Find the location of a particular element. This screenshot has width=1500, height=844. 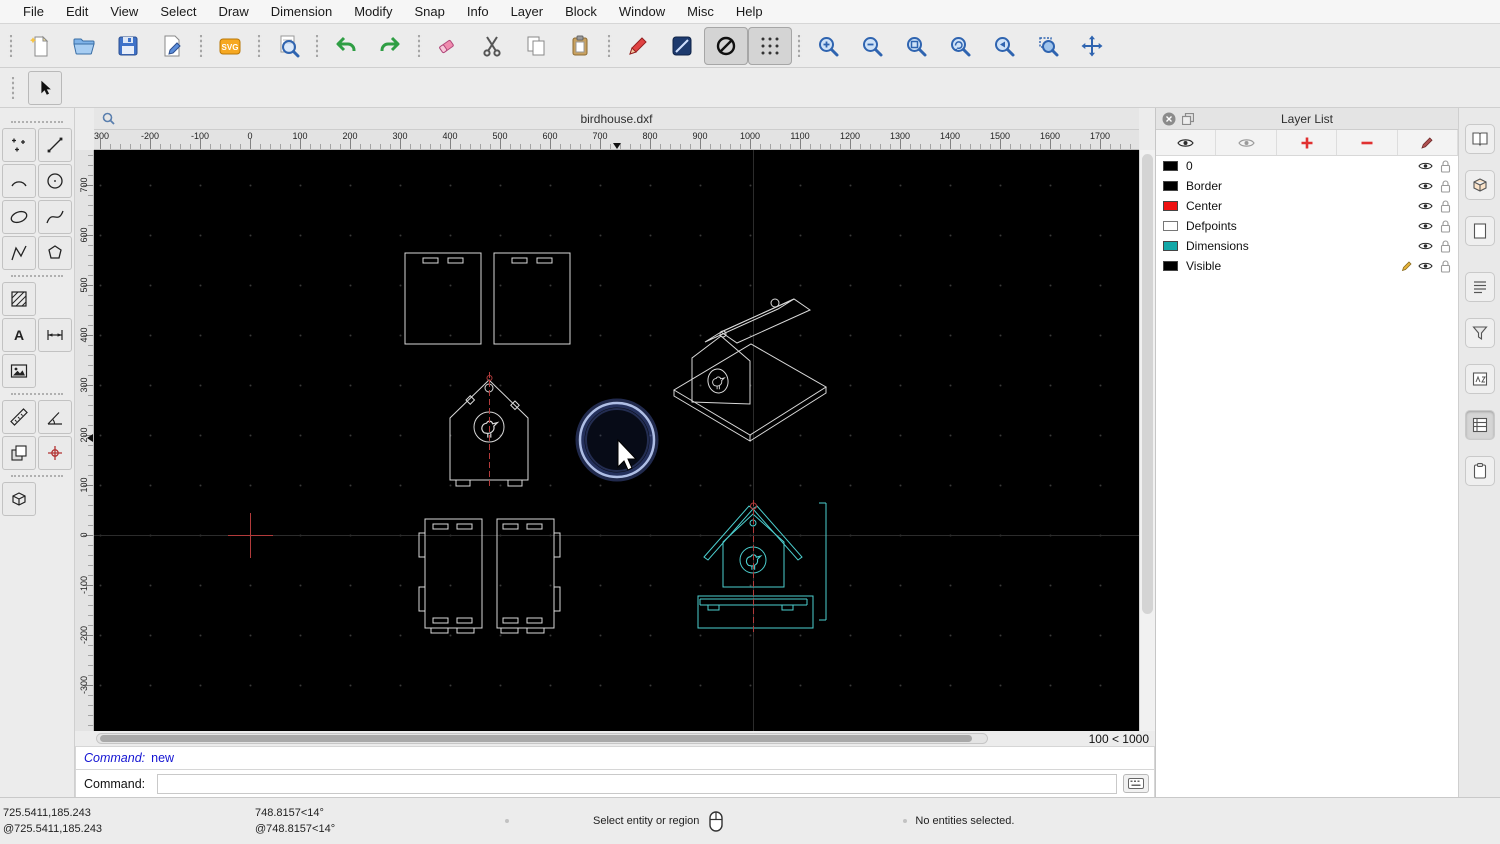

ellipse-tool is located at coordinates (19, 217).